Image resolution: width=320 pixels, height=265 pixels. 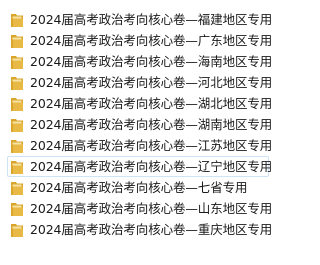 I want to click on folder-item: 2024届高考政治考向核心卷—山东地区专用, so click(x=140, y=208).